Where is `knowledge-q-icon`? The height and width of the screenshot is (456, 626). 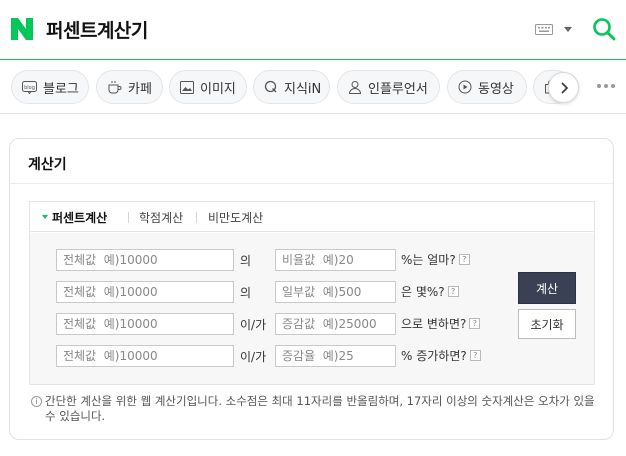 knowledge-q-icon is located at coordinates (270, 86).